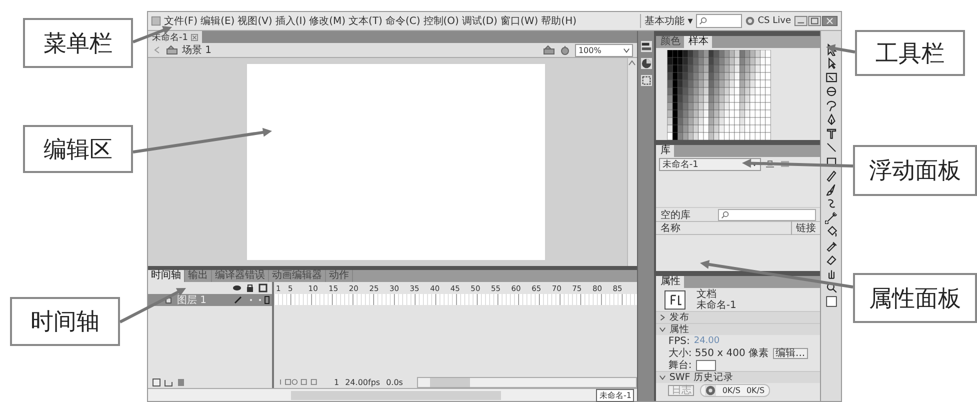  Describe the element at coordinates (217, 21) in the screenshot. I see `menu-item: 编辑(E)` at that location.